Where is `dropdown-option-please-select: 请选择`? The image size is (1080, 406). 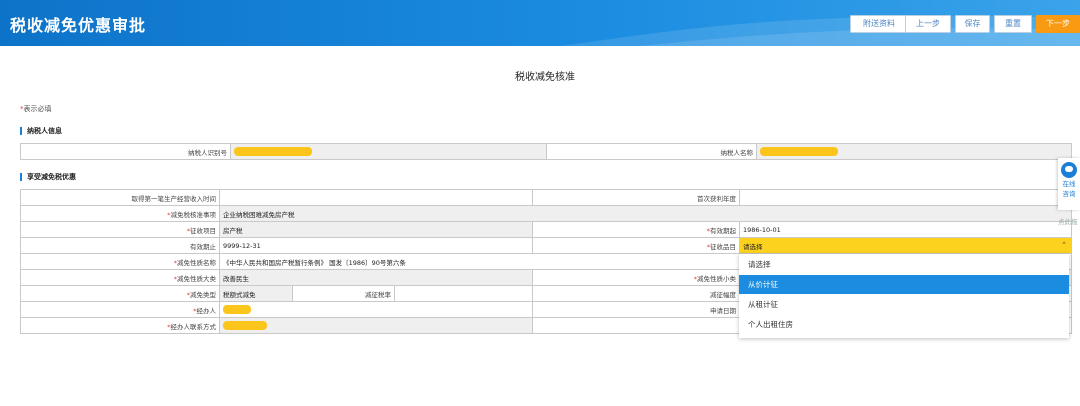 dropdown-option-please-select: 请选择 is located at coordinates (904, 264).